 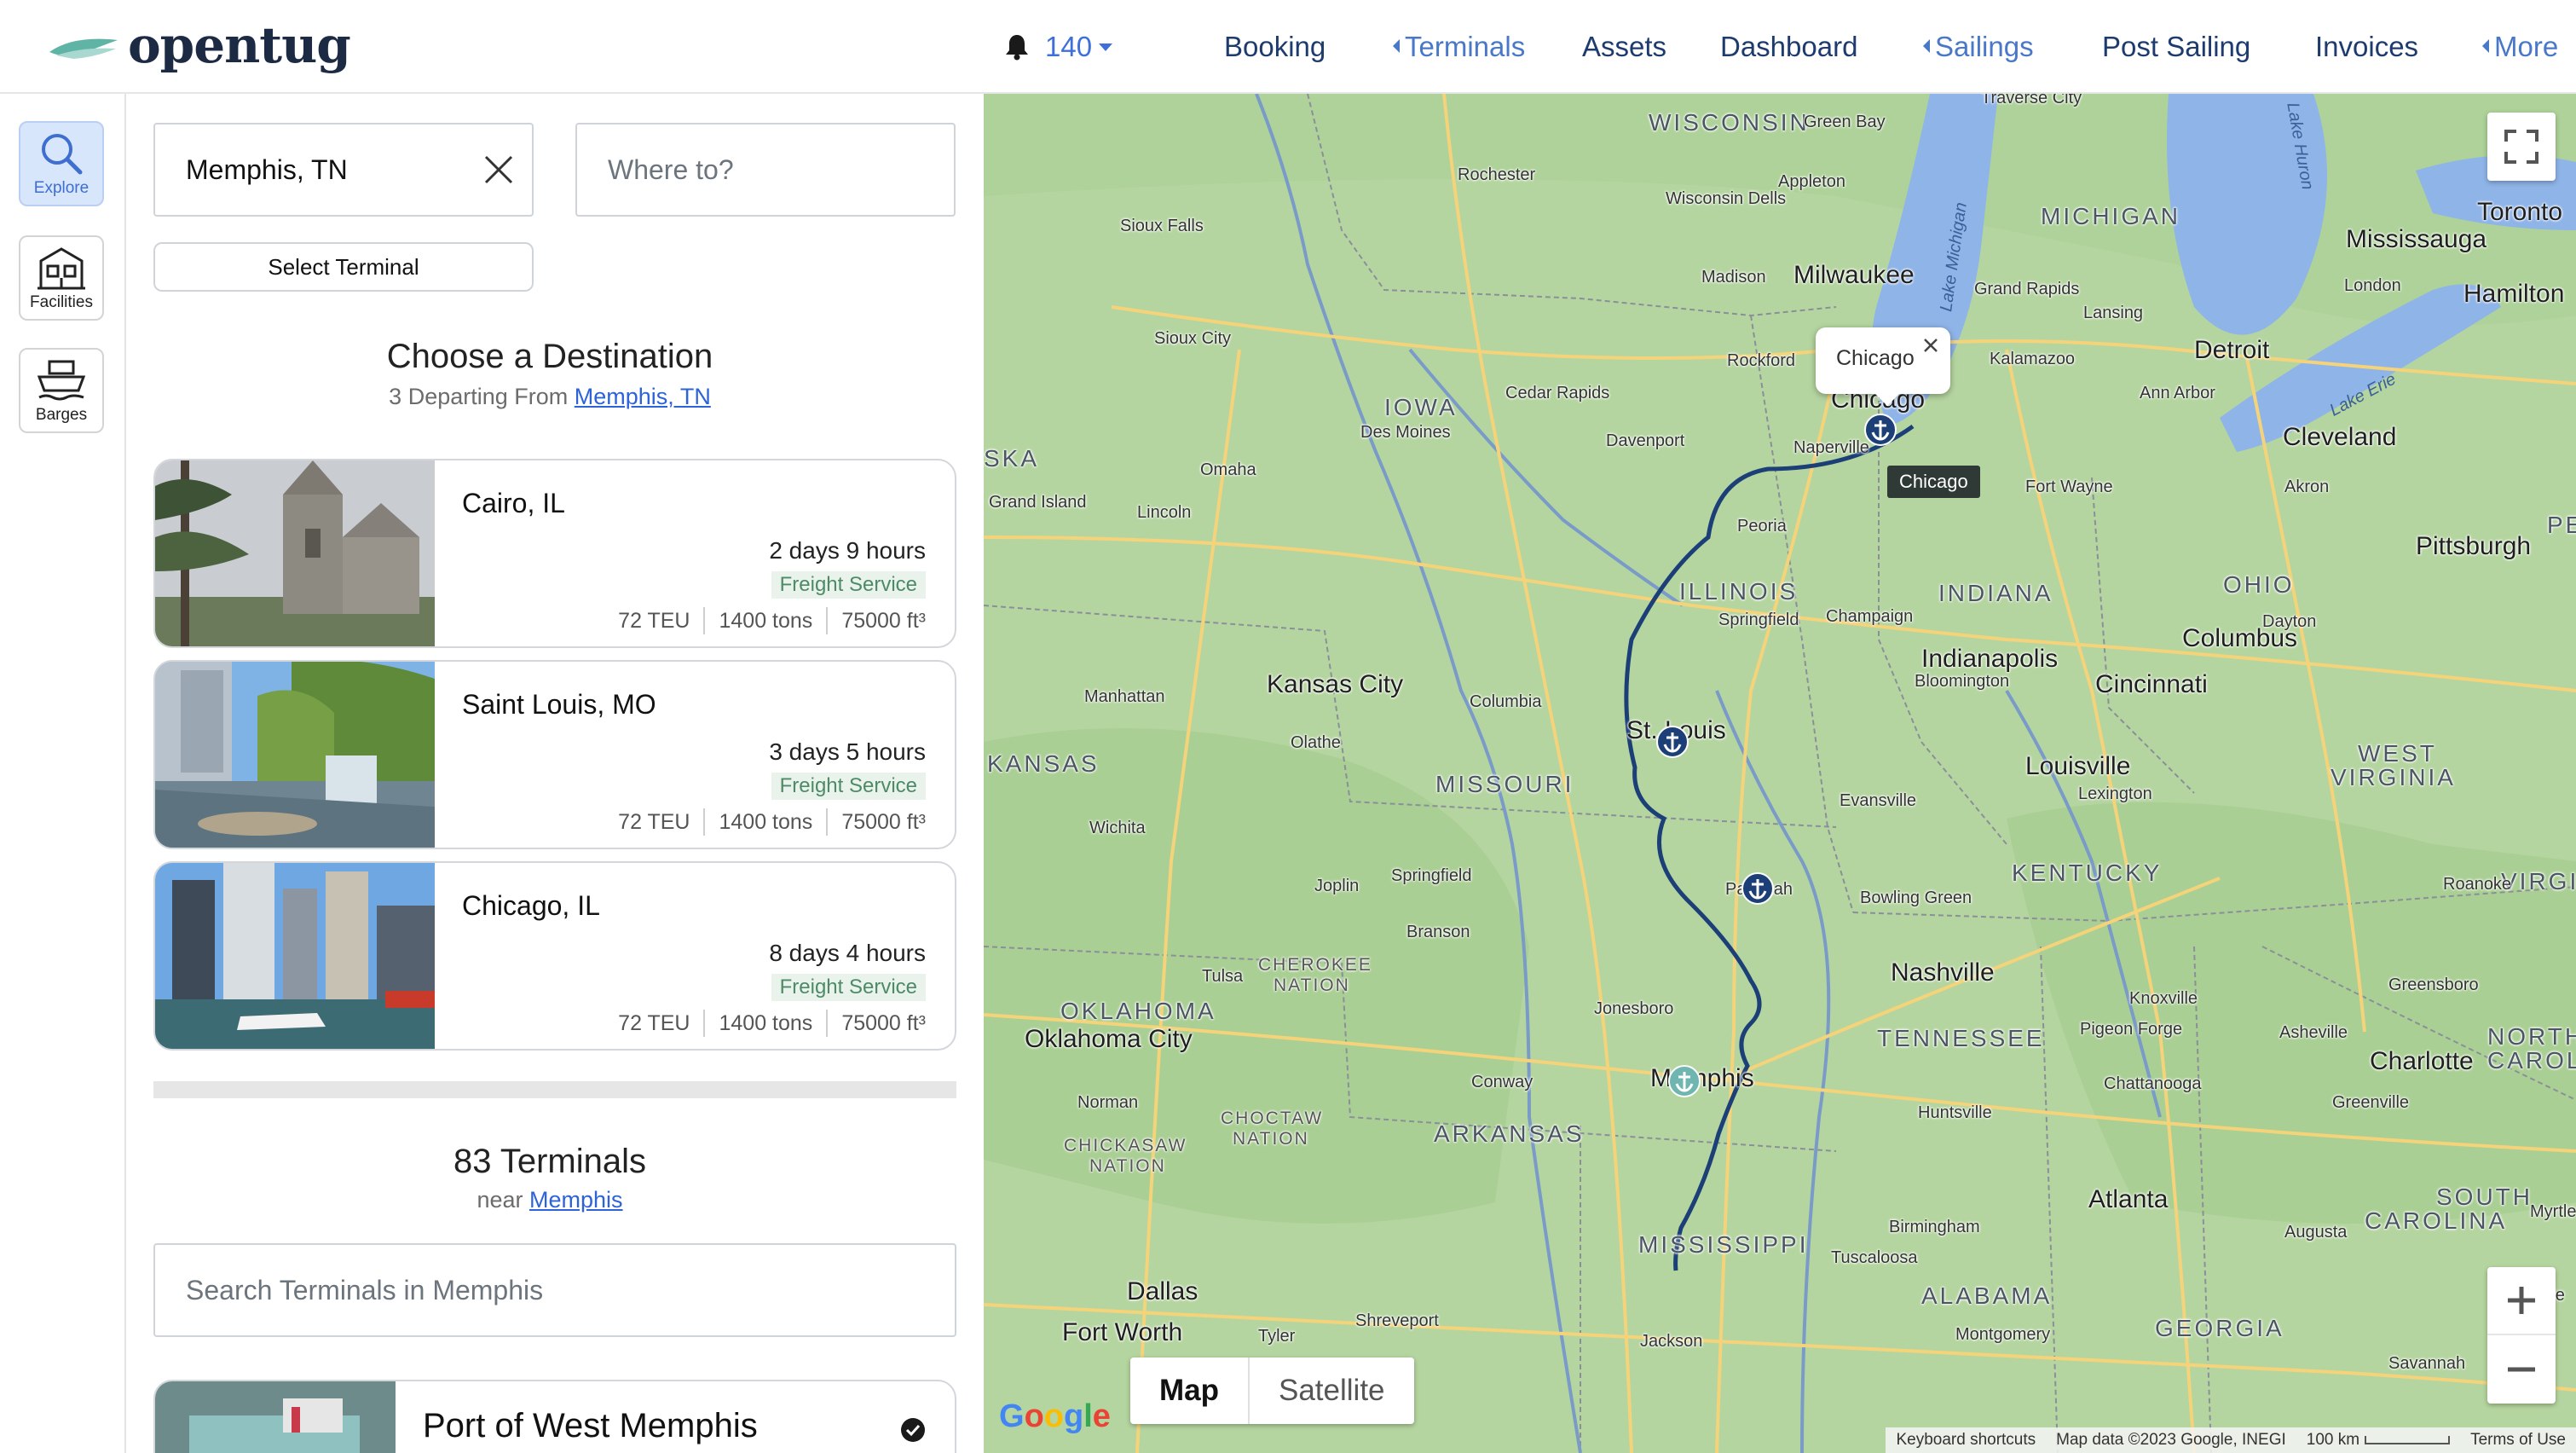 I want to click on map-type-satellite-button: Satellite, so click(x=1332, y=1390).